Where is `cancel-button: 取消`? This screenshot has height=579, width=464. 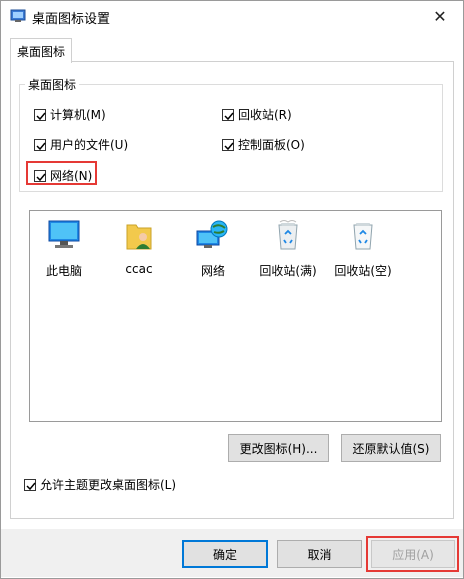
cancel-button: 取消 is located at coordinates (319, 554).